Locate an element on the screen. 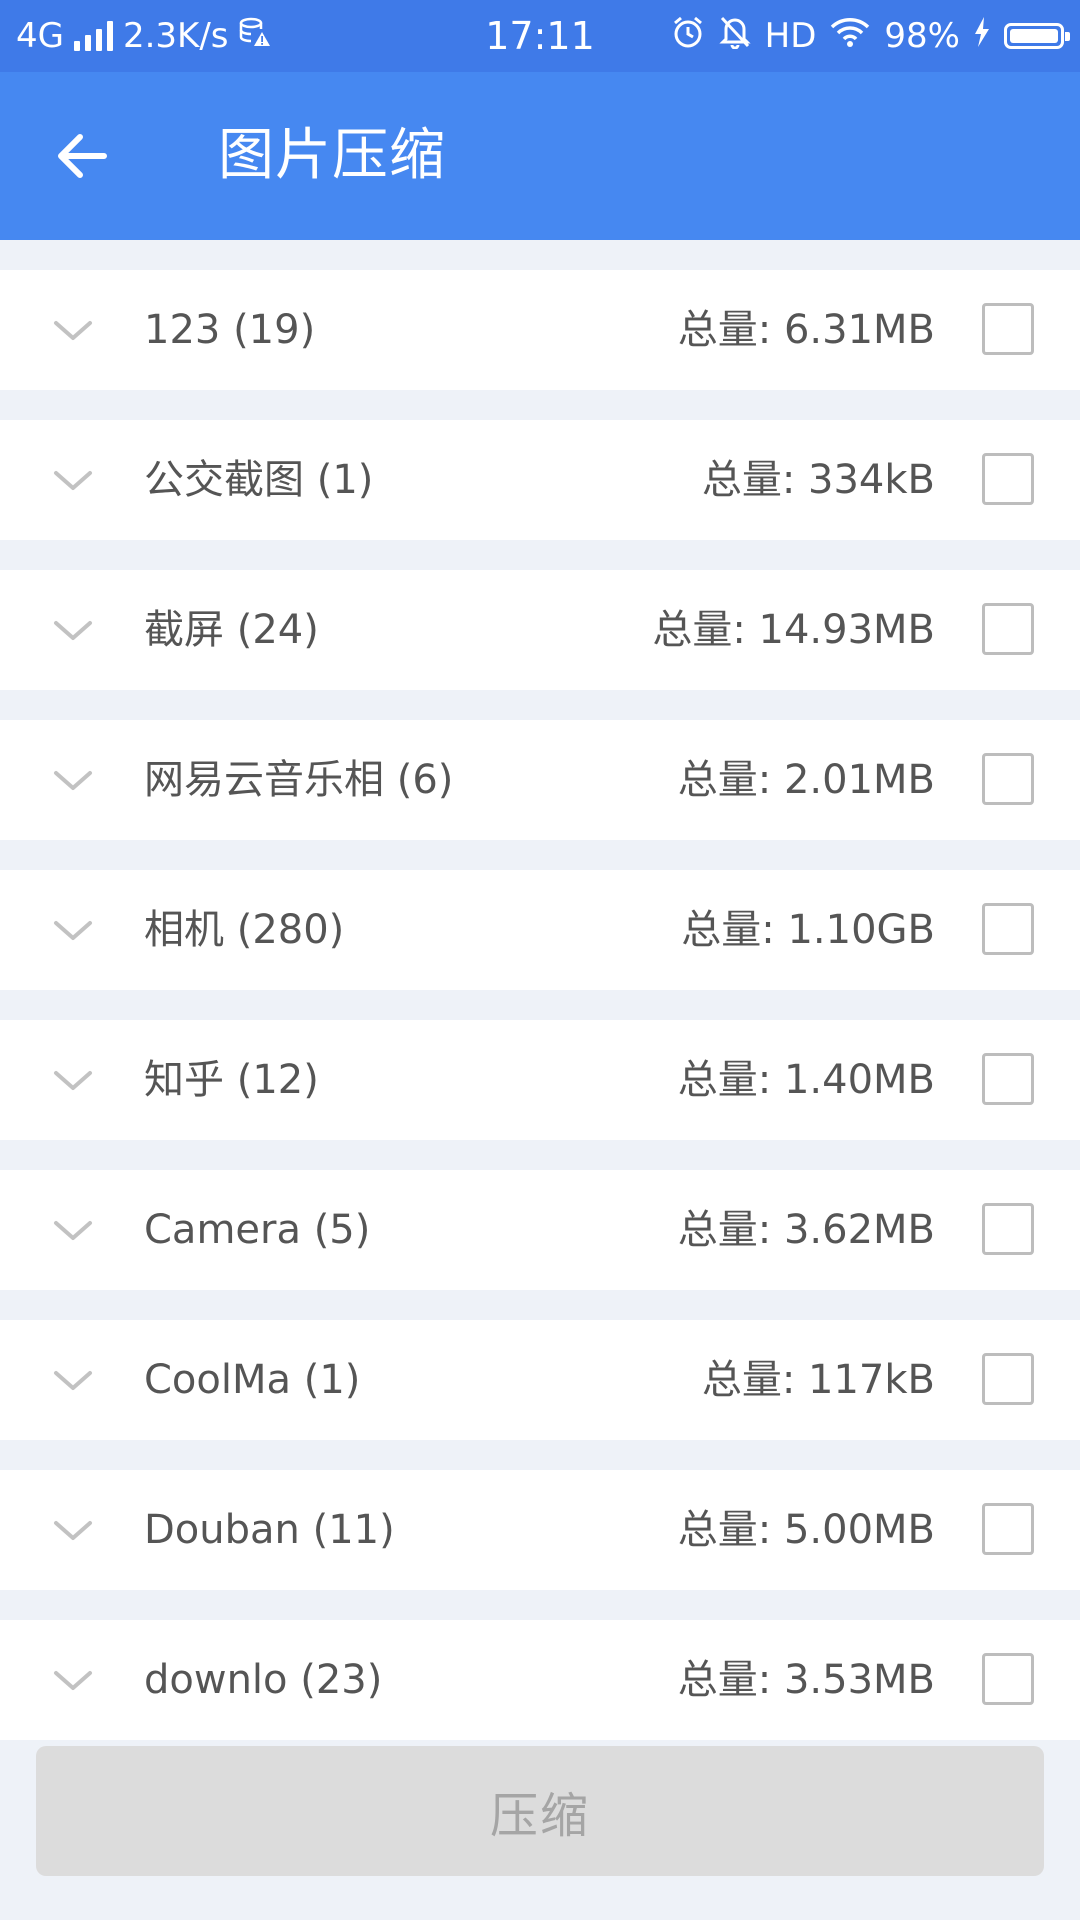  album-total-size: 总量: 117kB is located at coordinates (818, 1380).